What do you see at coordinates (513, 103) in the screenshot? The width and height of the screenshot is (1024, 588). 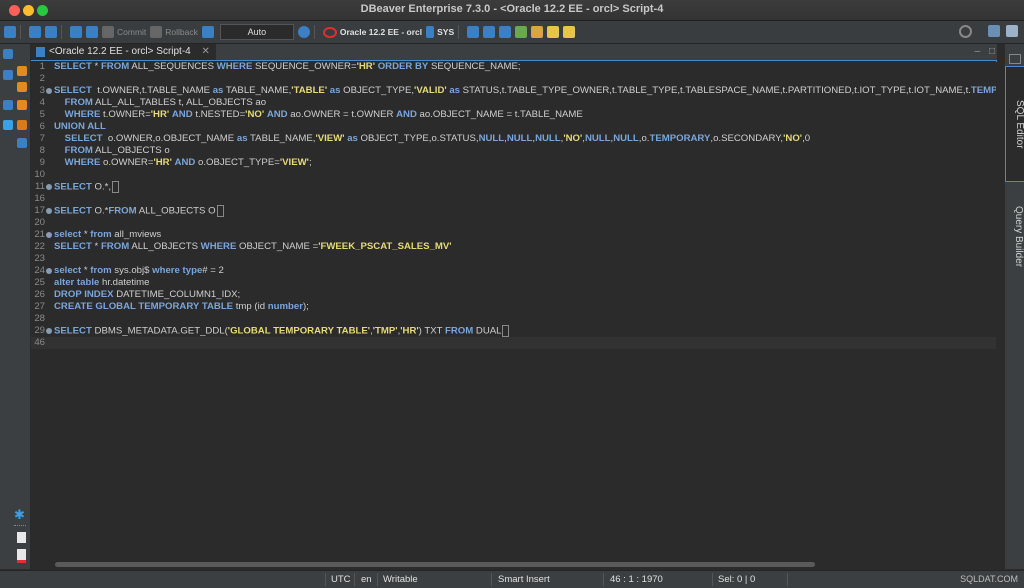 I see `code-line: 4 FROM ALL_ALL_TABLES t, ALL_OBJECTS ao` at bounding box center [513, 103].